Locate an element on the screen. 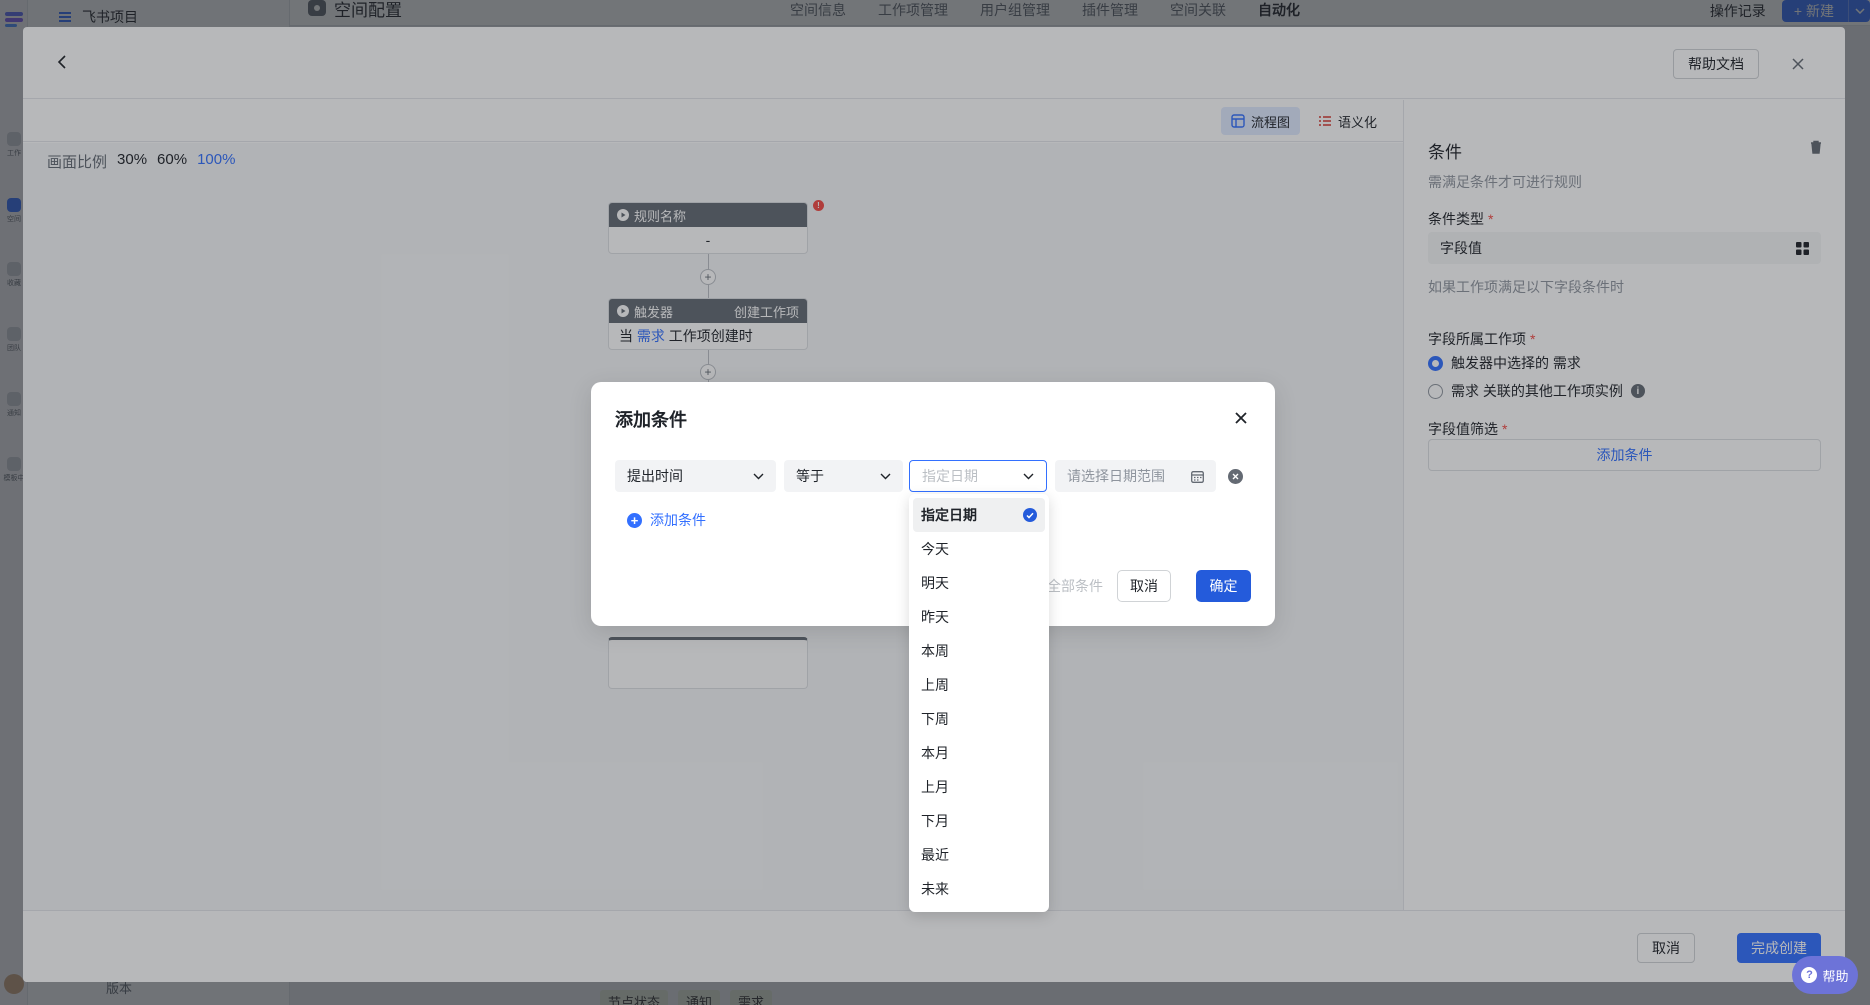  dialog-close-button is located at coordinates (1241, 418).